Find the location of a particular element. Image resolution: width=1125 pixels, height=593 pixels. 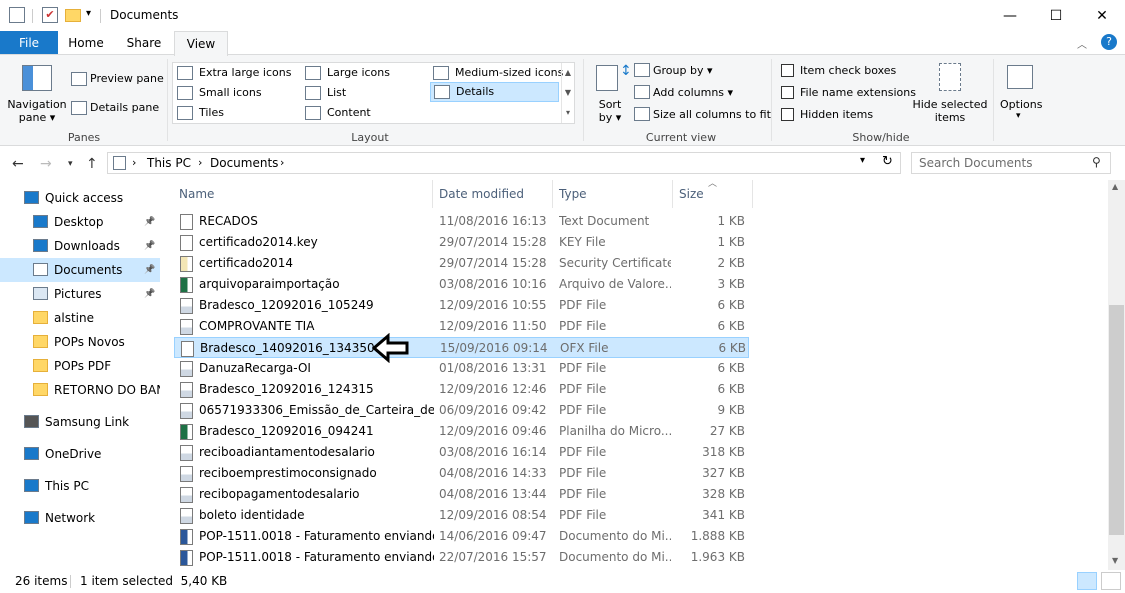

add-columns-button: Add columns ▾ is located at coordinates (693, 92).